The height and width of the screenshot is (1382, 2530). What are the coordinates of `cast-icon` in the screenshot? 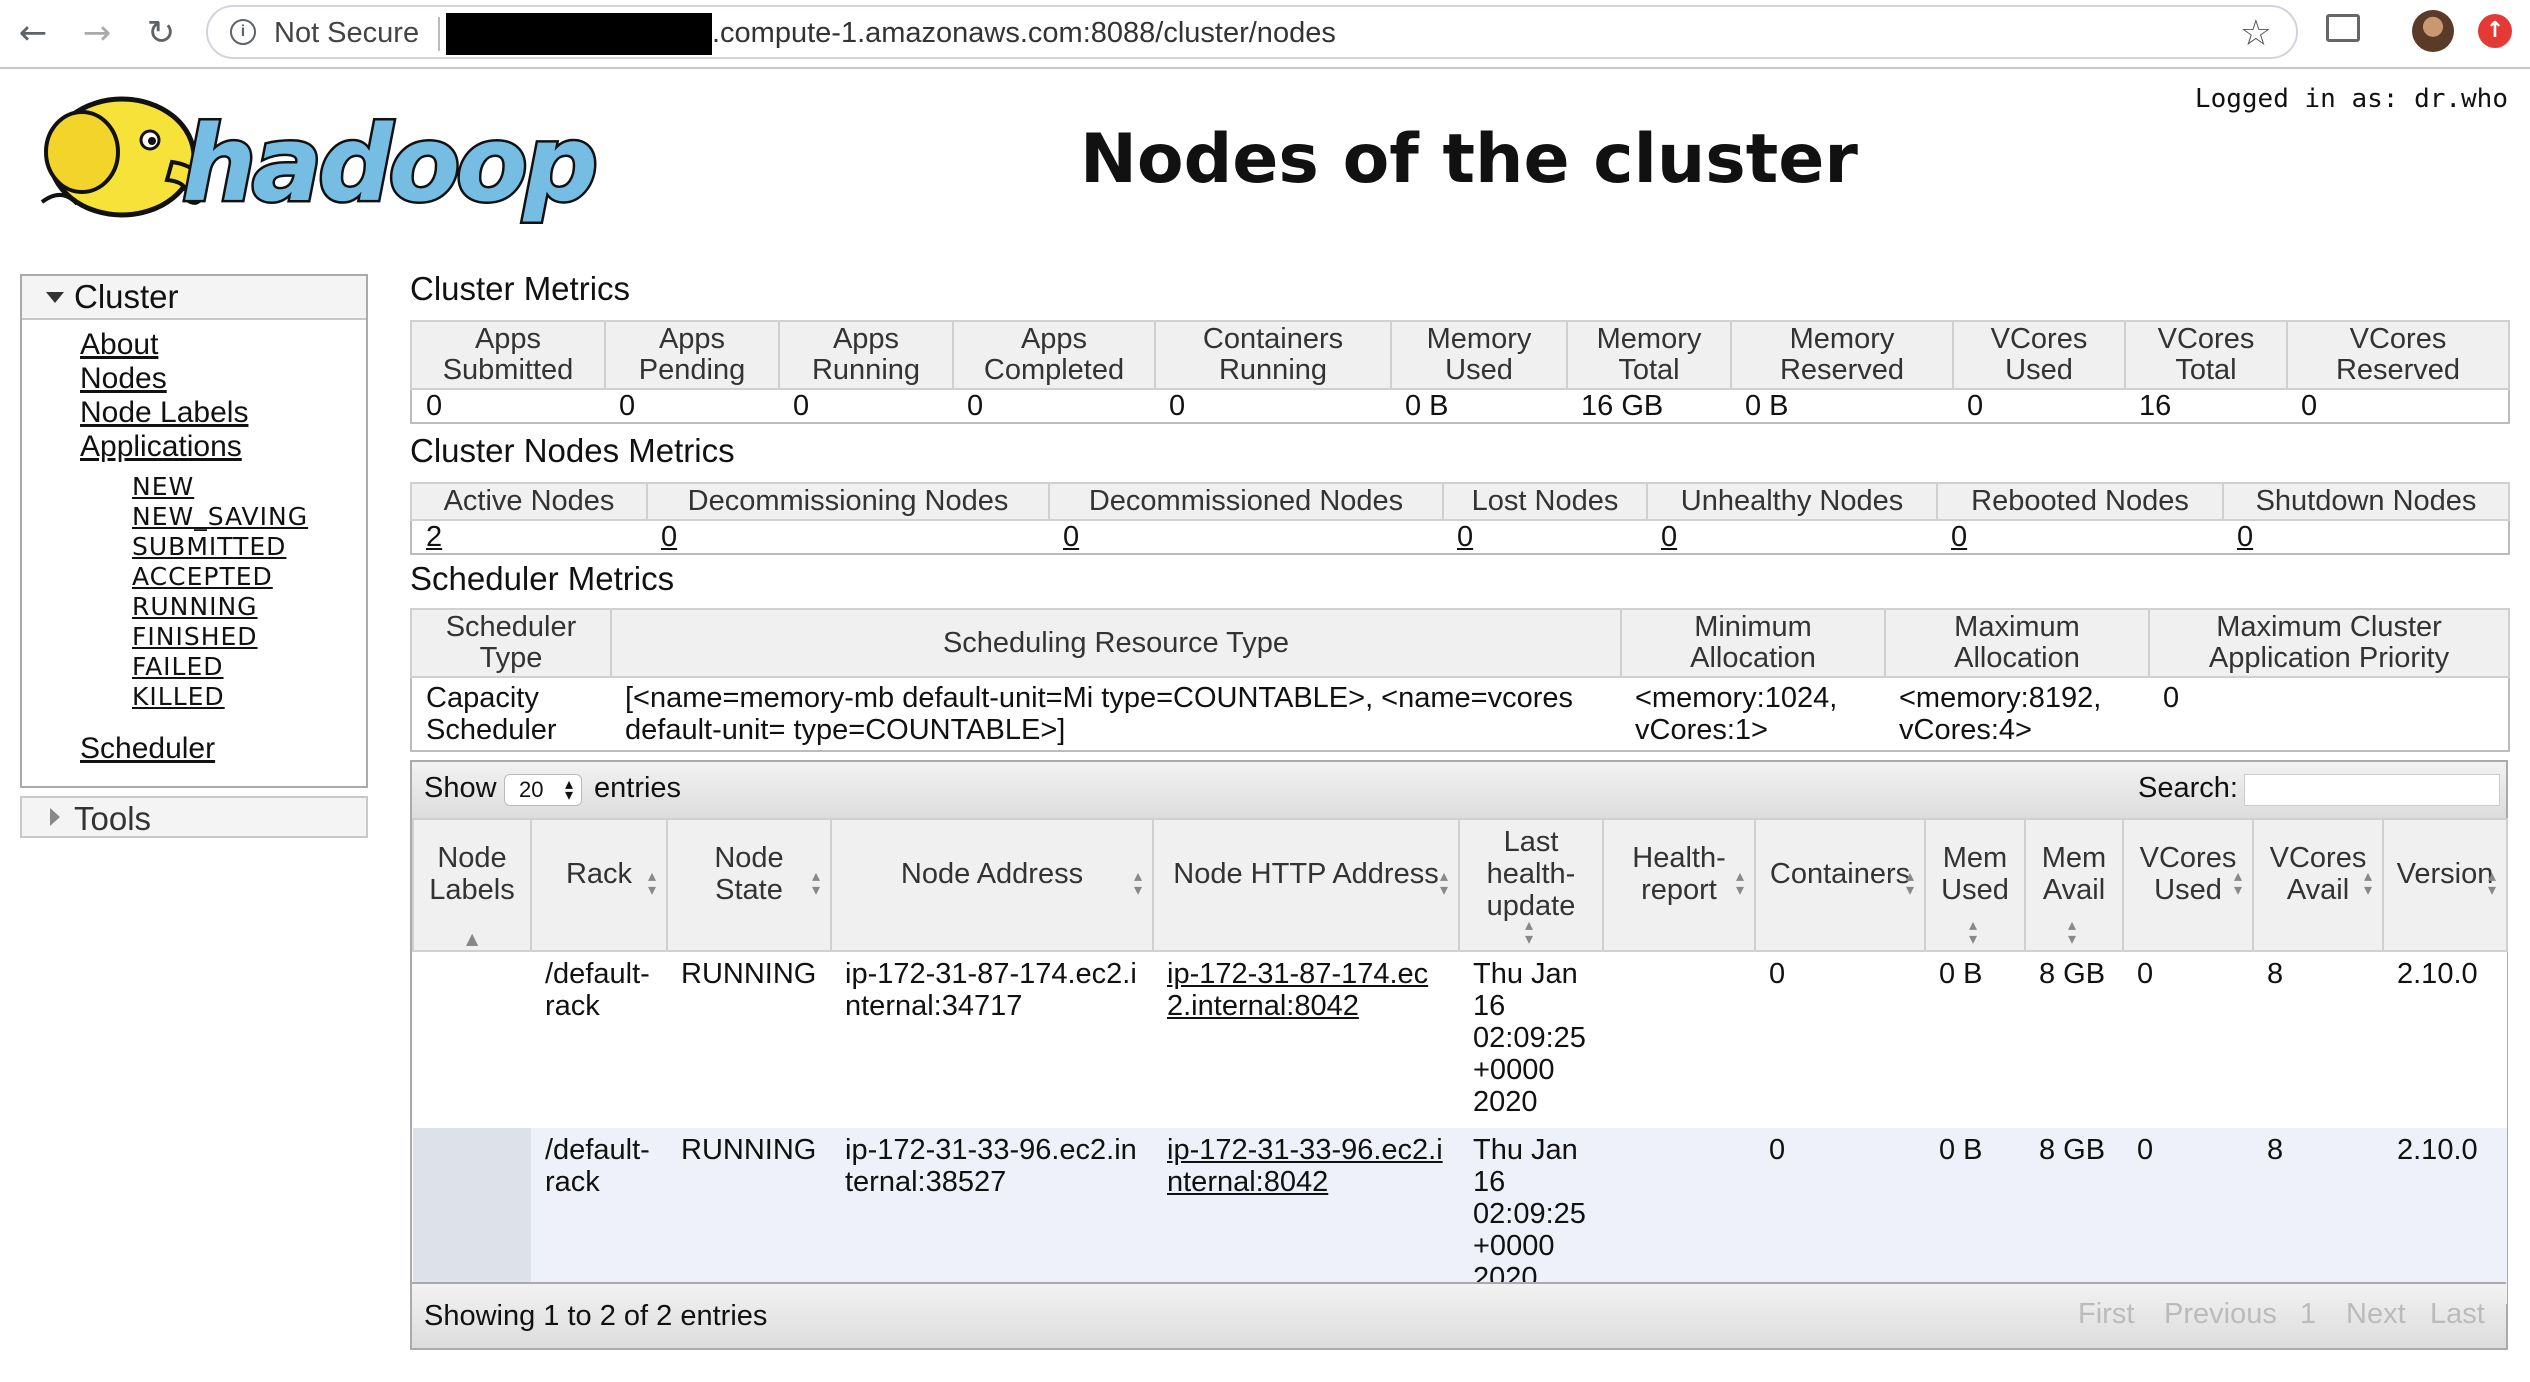 It's located at (2343, 28).